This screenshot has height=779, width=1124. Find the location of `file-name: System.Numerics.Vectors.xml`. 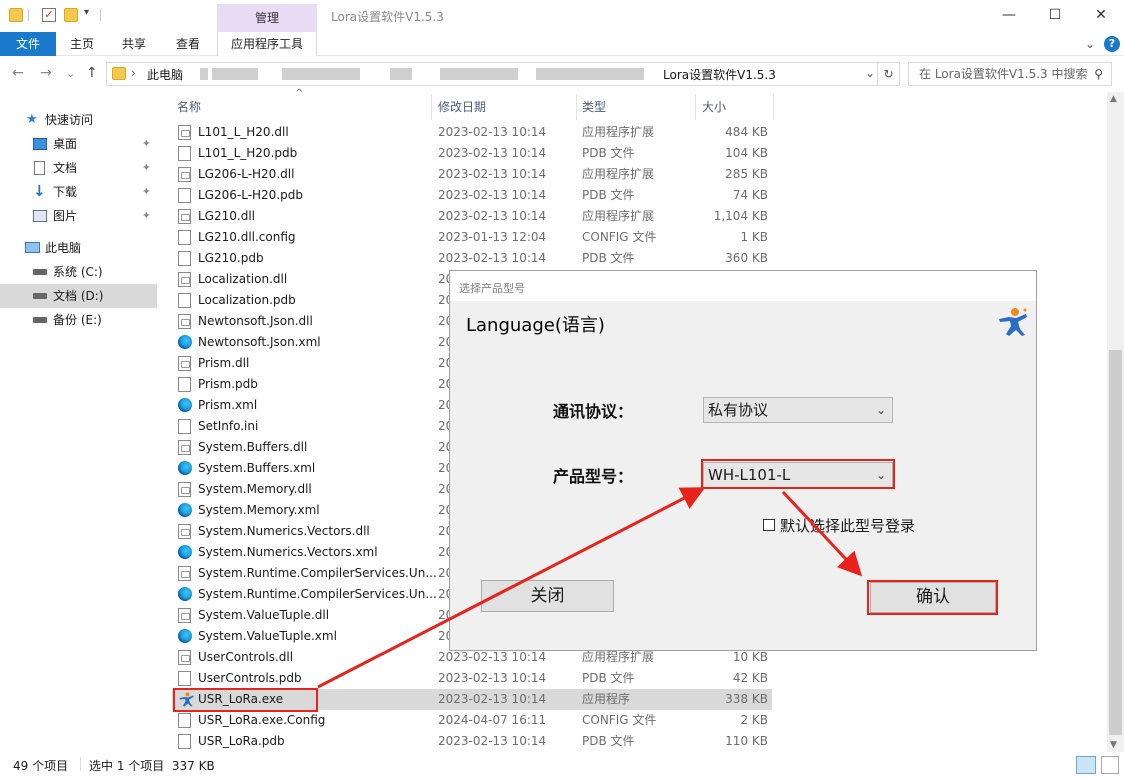

file-name: System.Numerics.Vectors.xml is located at coordinates (288, 552).